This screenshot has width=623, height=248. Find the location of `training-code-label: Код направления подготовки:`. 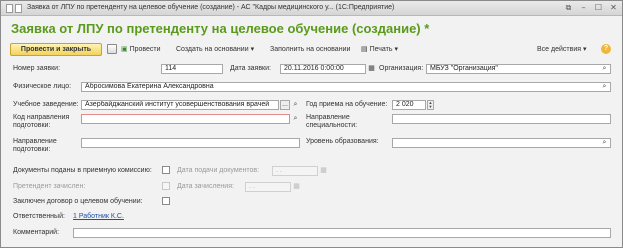

training-code-label: Код направления подготовки: is located at coordinates (41, 121).